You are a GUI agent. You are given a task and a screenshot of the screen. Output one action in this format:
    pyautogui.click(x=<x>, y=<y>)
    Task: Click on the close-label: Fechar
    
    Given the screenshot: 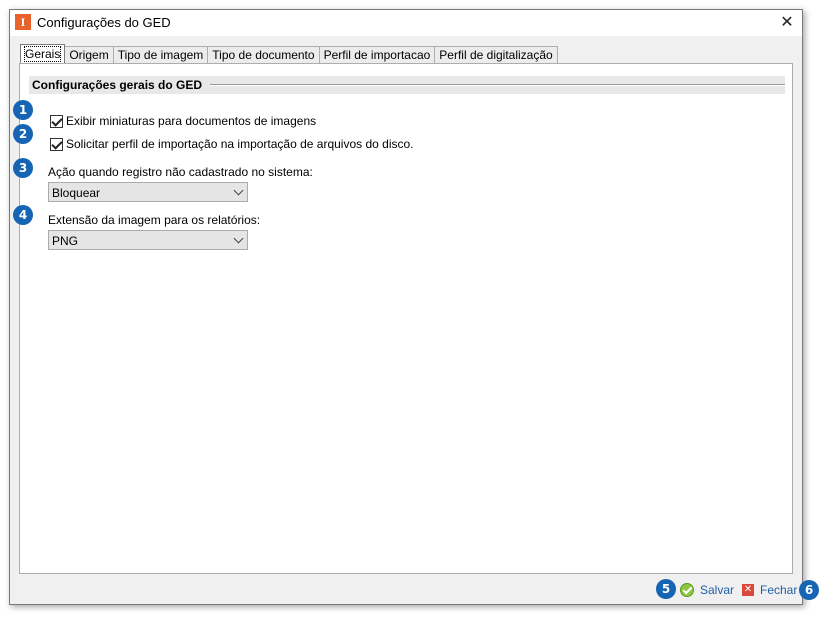 What is the action you would take?
    pyautogui.click(x=779, y=590)
    